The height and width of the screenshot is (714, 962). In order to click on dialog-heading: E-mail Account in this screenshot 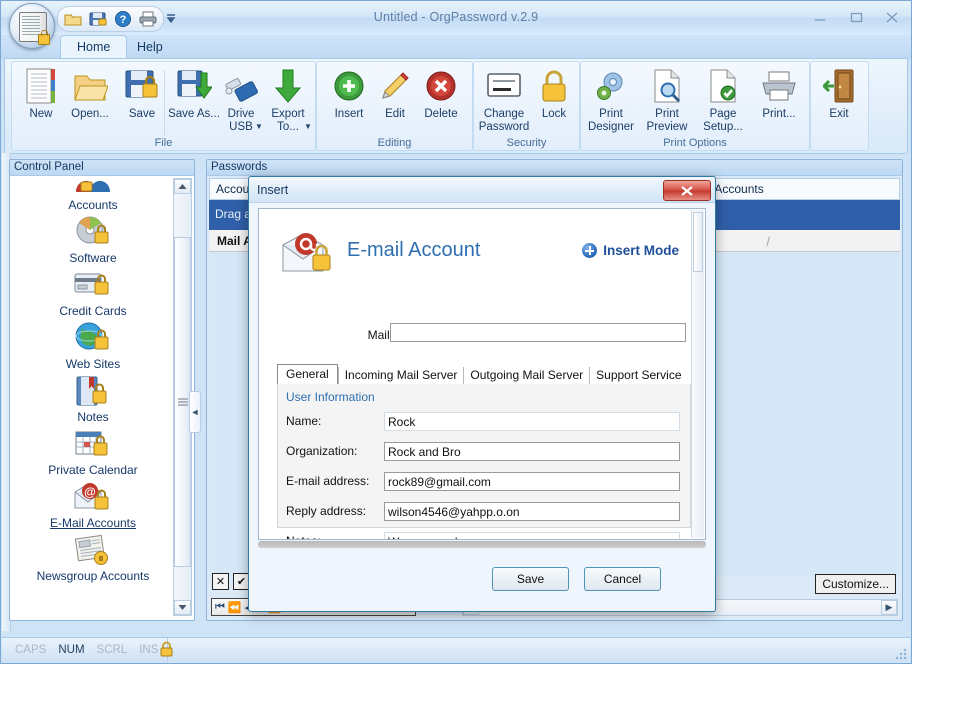, I will do `click(414, 250)`.